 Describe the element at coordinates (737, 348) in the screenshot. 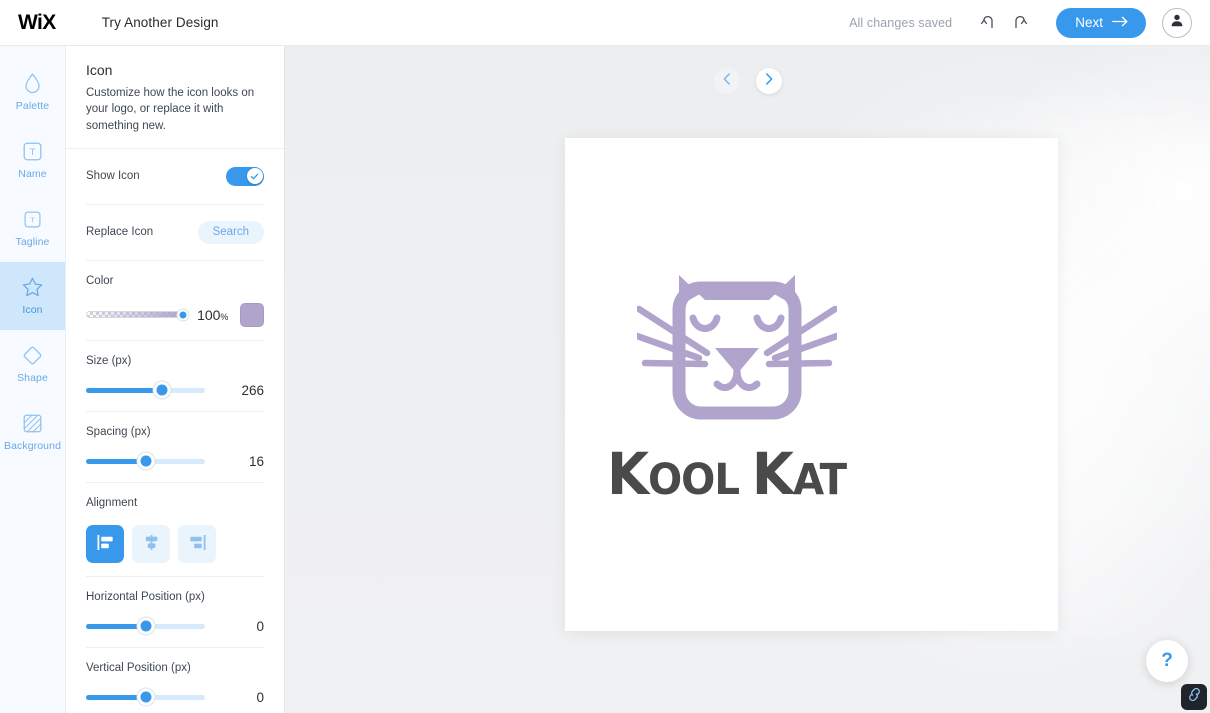

I see `cat-face-icon` at that location.